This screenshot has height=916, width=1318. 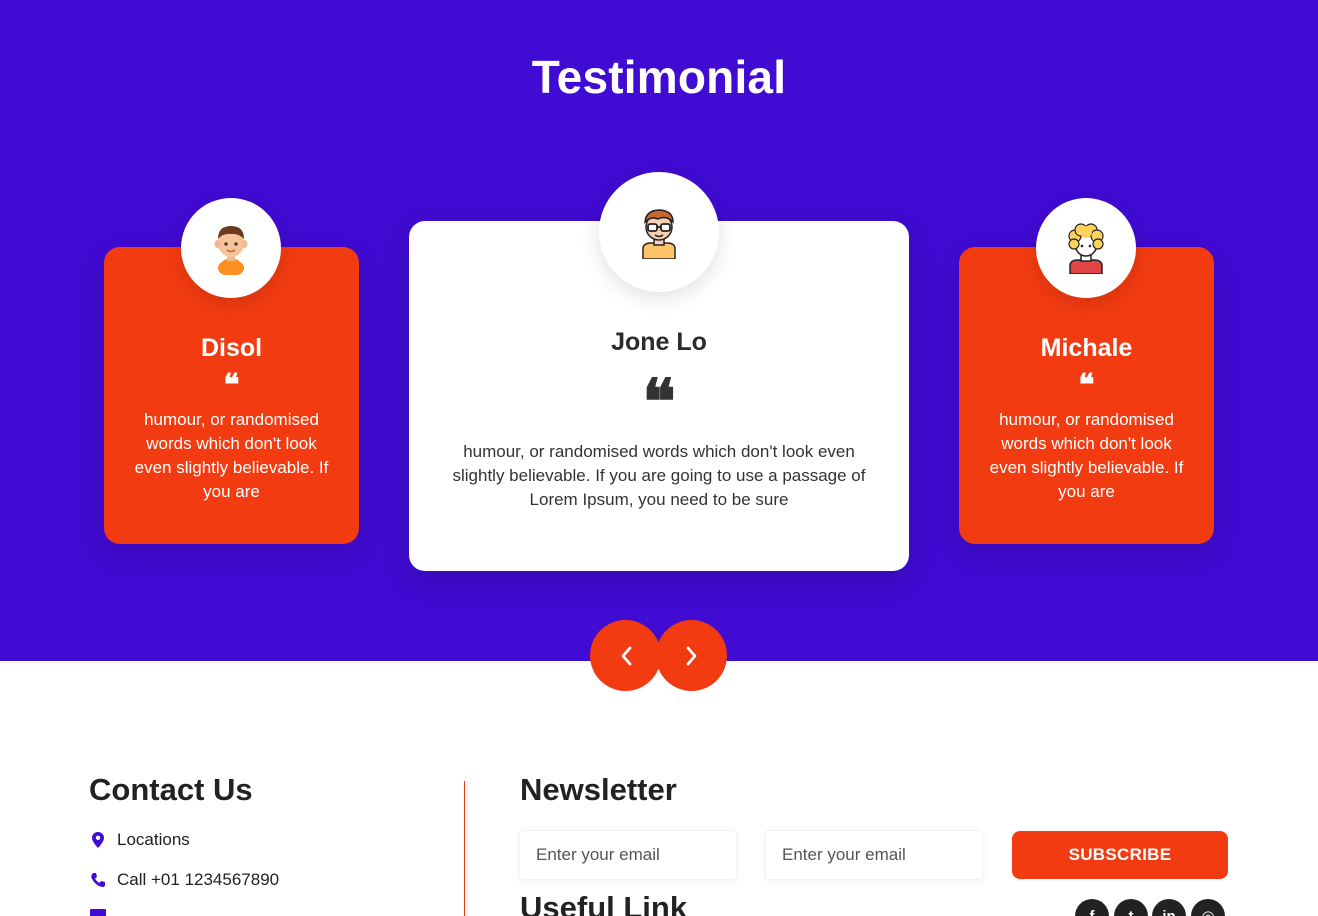 I want to click on linkedin-icon: in, so click(x=1169, y=907).